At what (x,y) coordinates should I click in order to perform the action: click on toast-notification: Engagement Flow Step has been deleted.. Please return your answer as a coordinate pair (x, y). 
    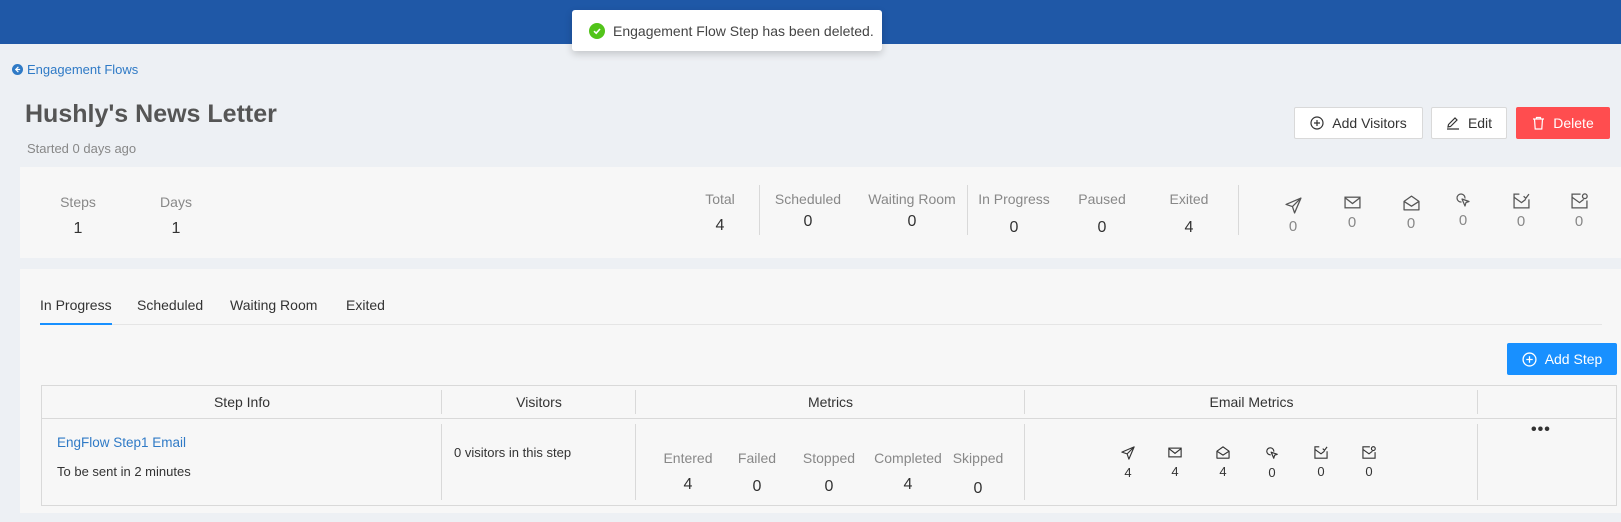
    Looking at the image, I should click on (727, 30).